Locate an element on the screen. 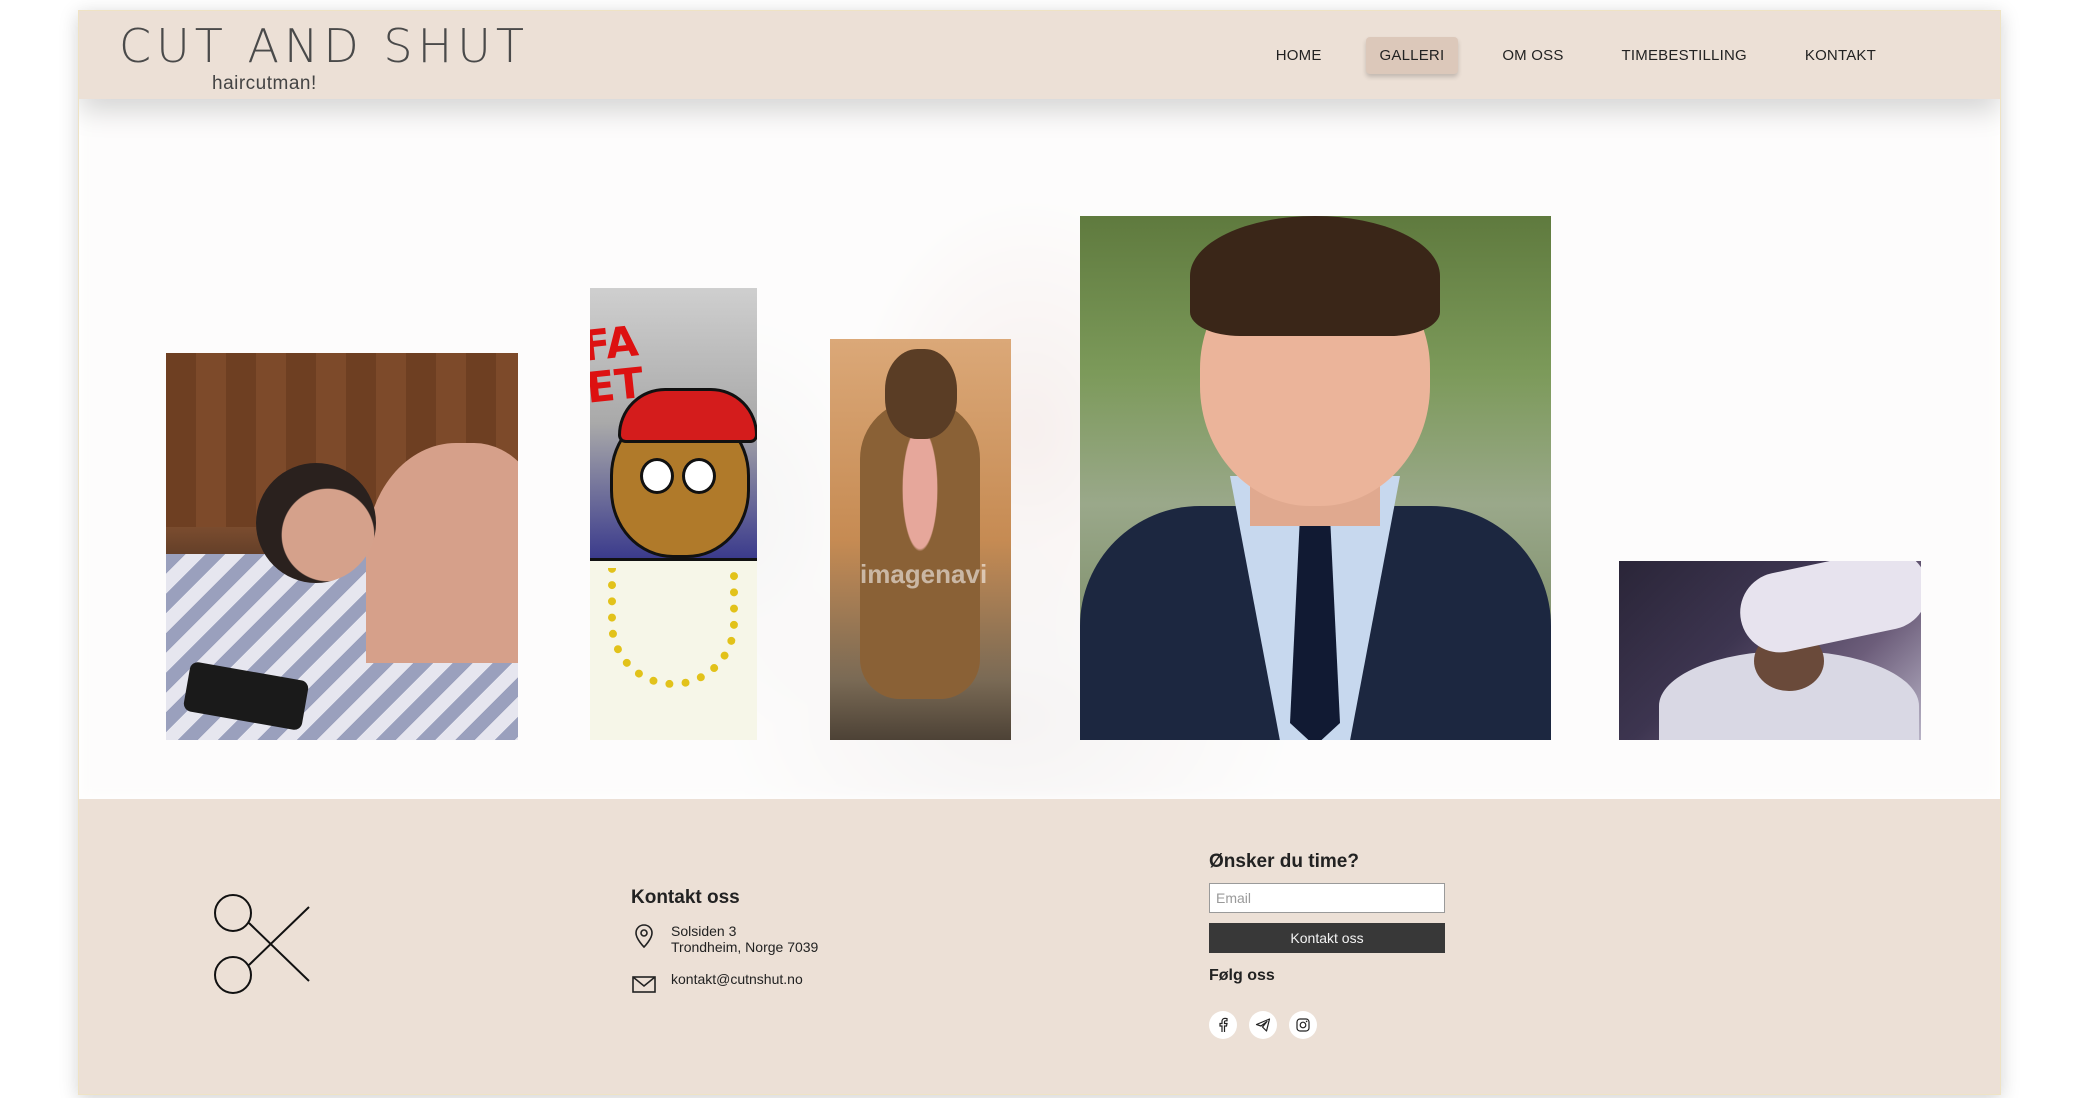 The image size is (2077, 1098). telegram-icon is located at coordinates (1263, 1025).